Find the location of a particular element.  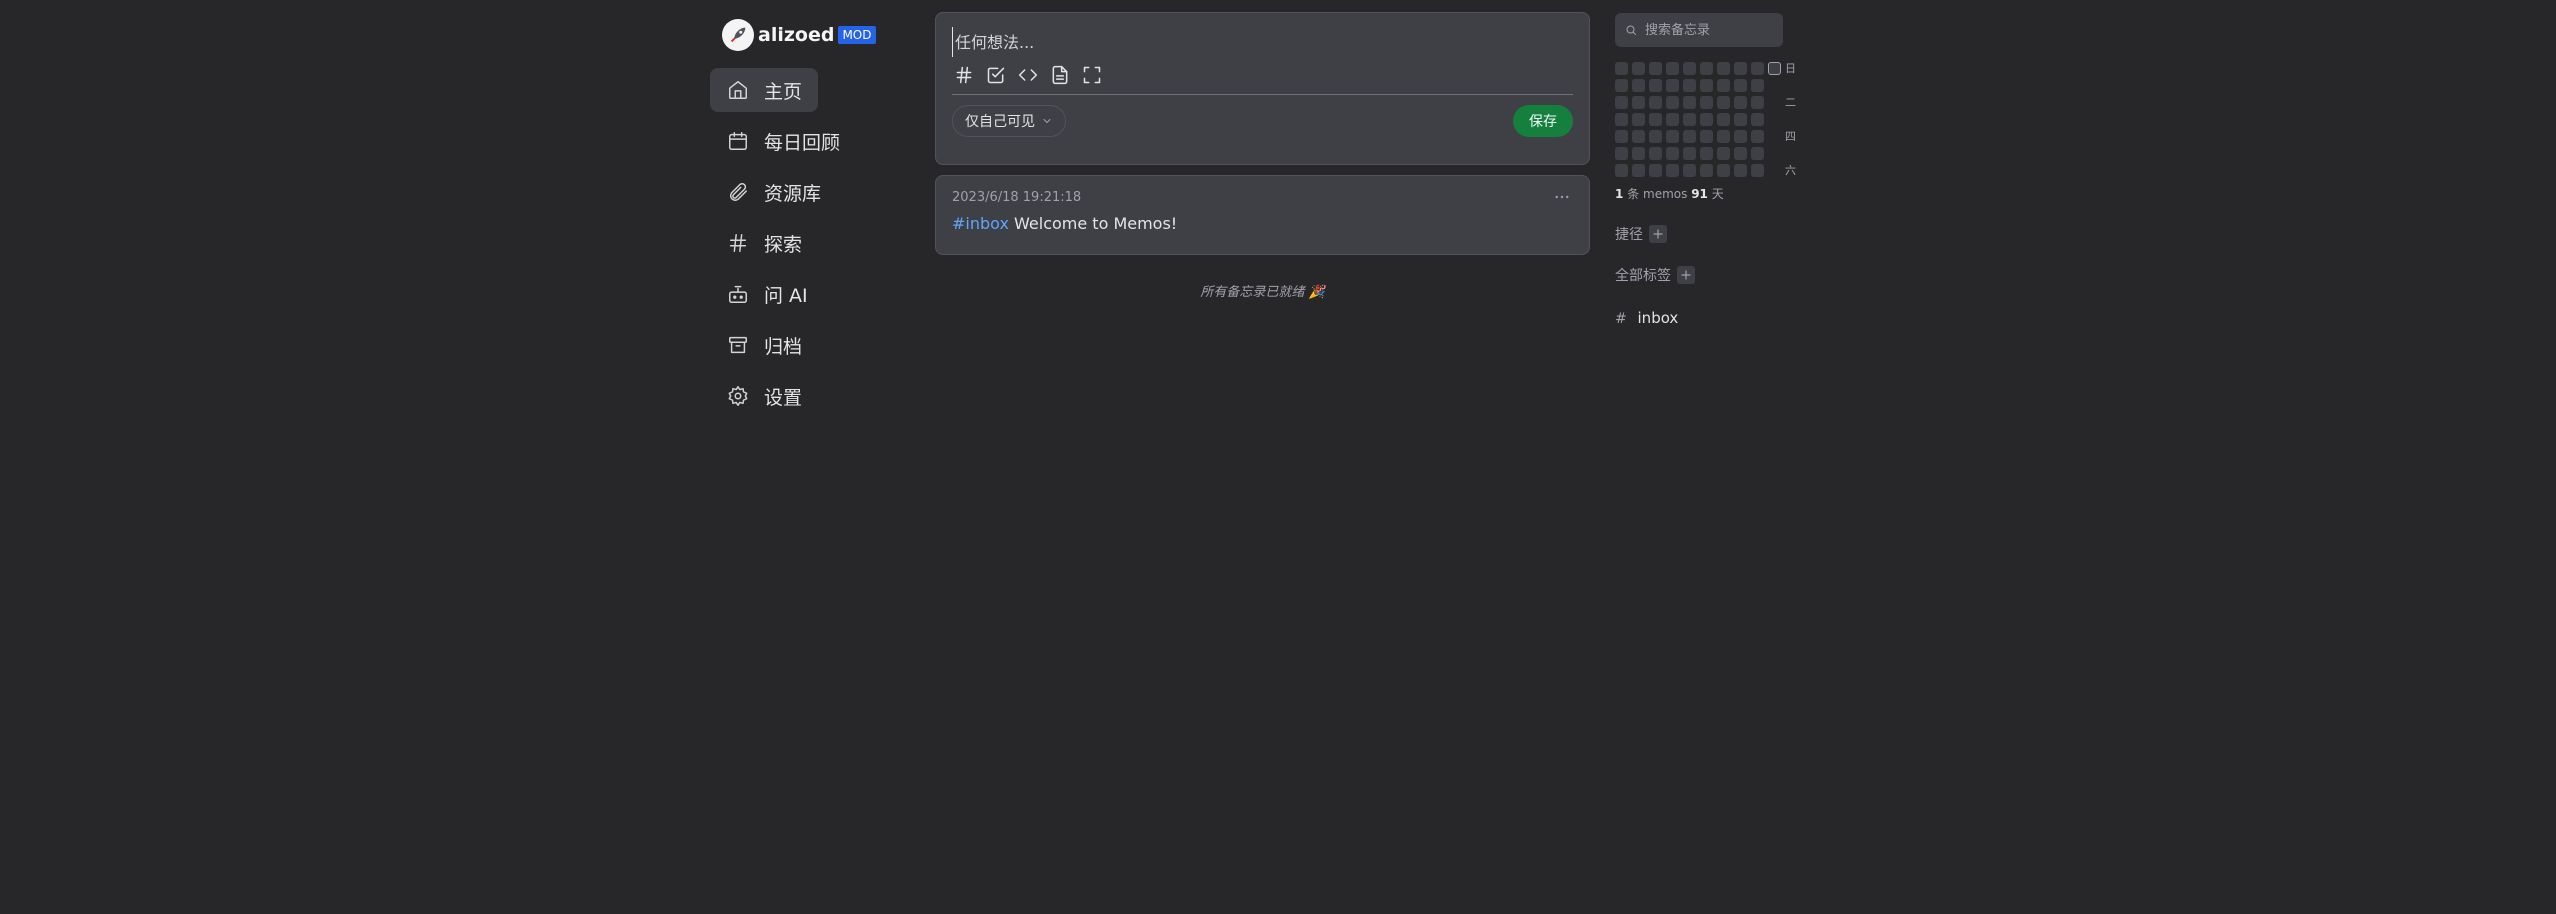

avatar is located at coordinates (738, 35).